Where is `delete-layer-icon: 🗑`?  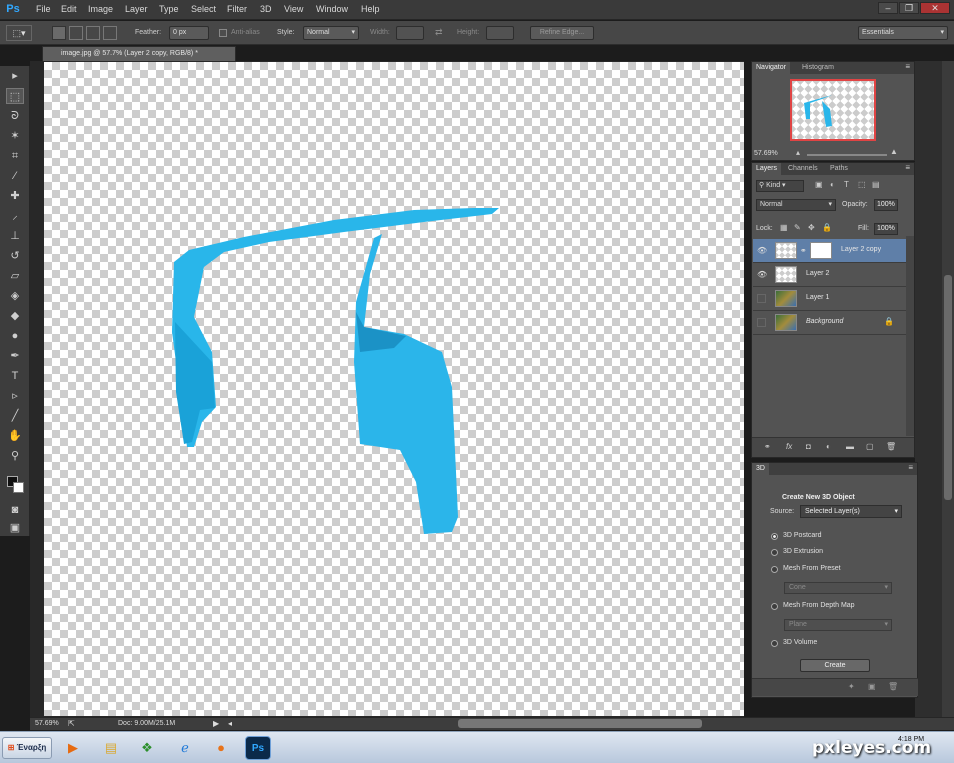 delete-layer-icon: 🗑 is located at coordinates (891, 446).